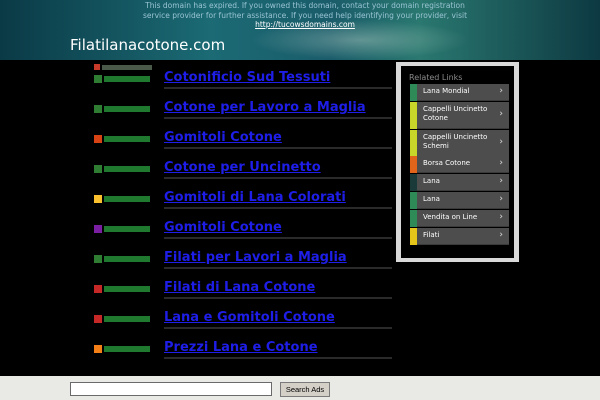  I want to click on related-link-item: Vendita on Line ›, so click(459, 218).